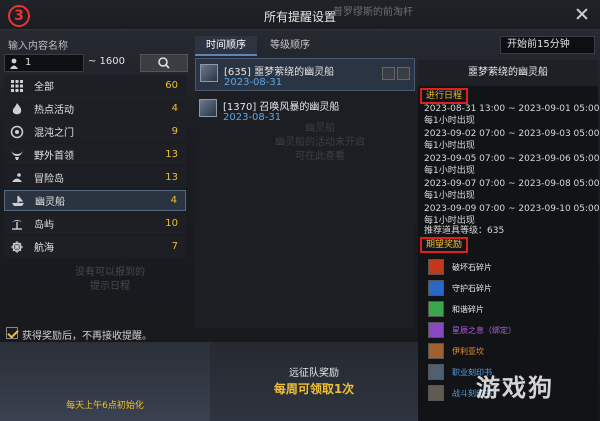  Describe the element at coordinates (44, 87) in the screenshot. I see `category-label: 全部` at that location.